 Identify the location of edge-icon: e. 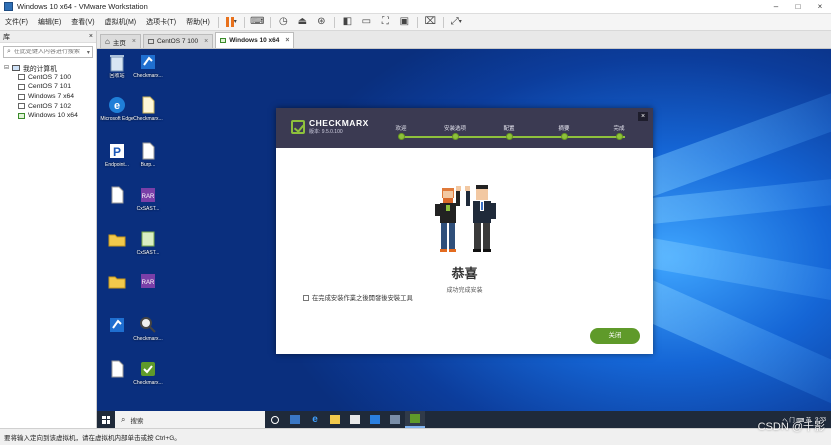
(117, 105).